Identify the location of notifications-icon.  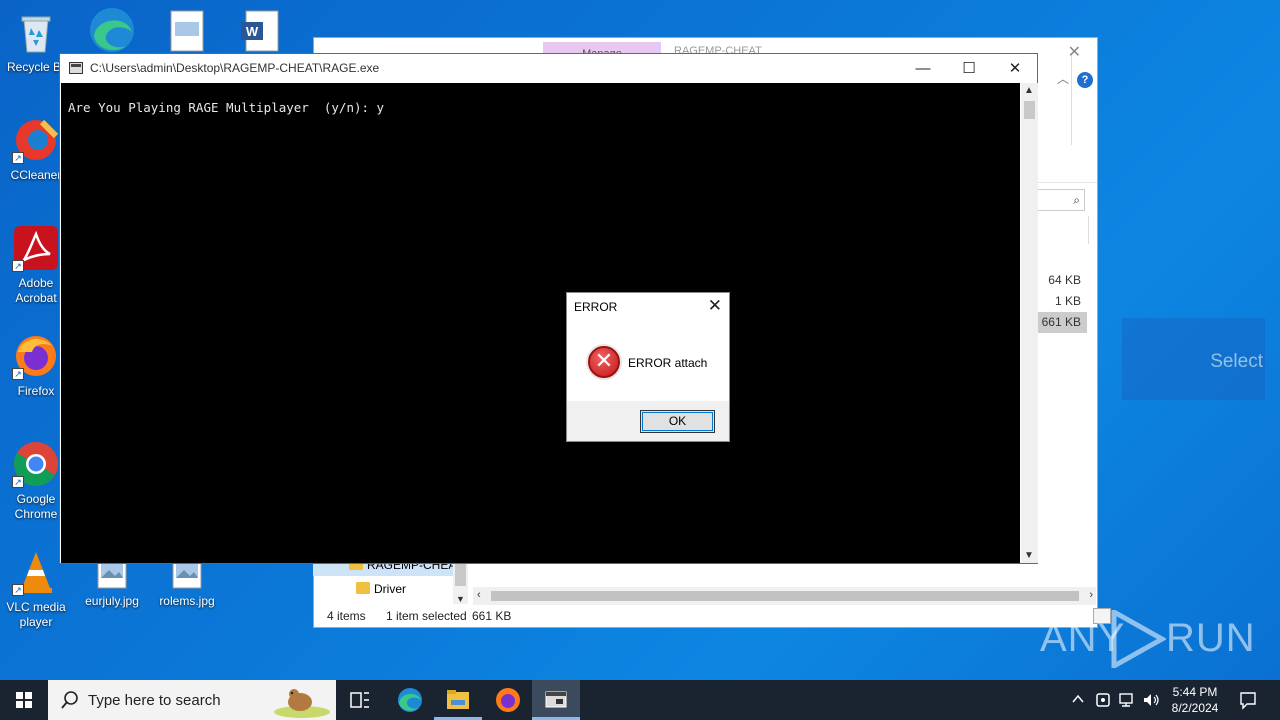
(1248, 705).